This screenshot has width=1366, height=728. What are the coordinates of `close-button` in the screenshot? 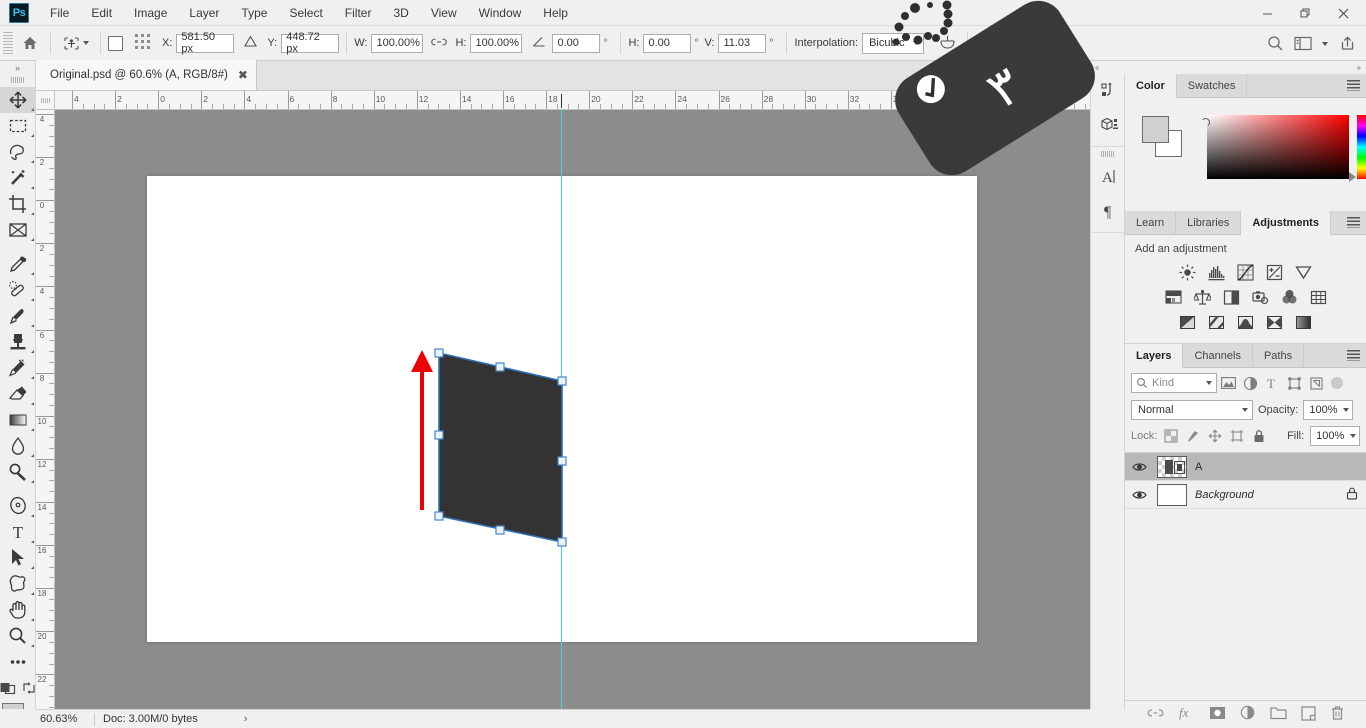 It's located at (1343, 13).